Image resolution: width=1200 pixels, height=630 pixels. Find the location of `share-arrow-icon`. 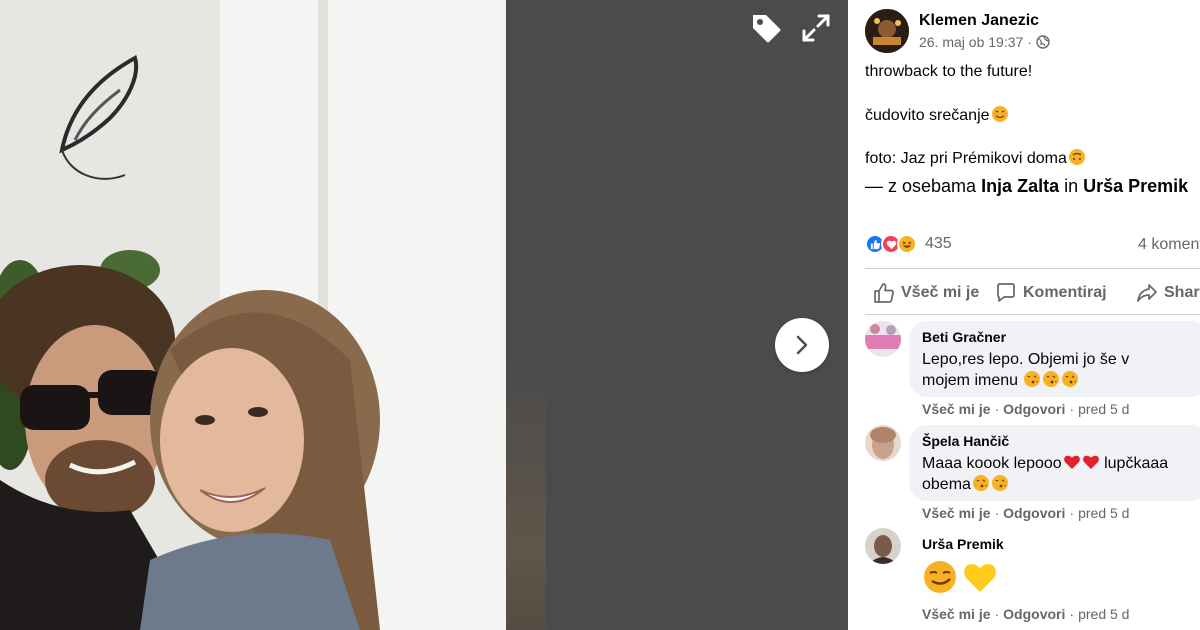

share-arrow-icon is located at coordinates (1147, 293).